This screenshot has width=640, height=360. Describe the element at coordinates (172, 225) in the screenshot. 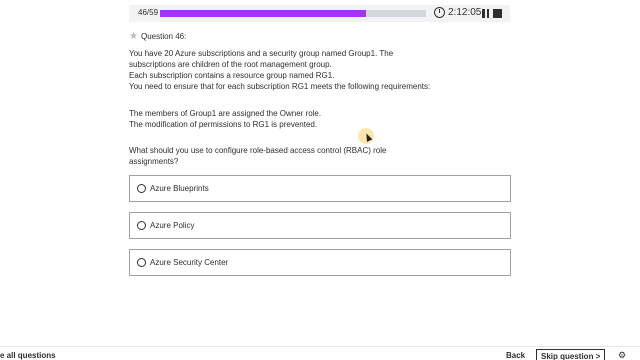

I see `option-label: Azure Policy` at that location.